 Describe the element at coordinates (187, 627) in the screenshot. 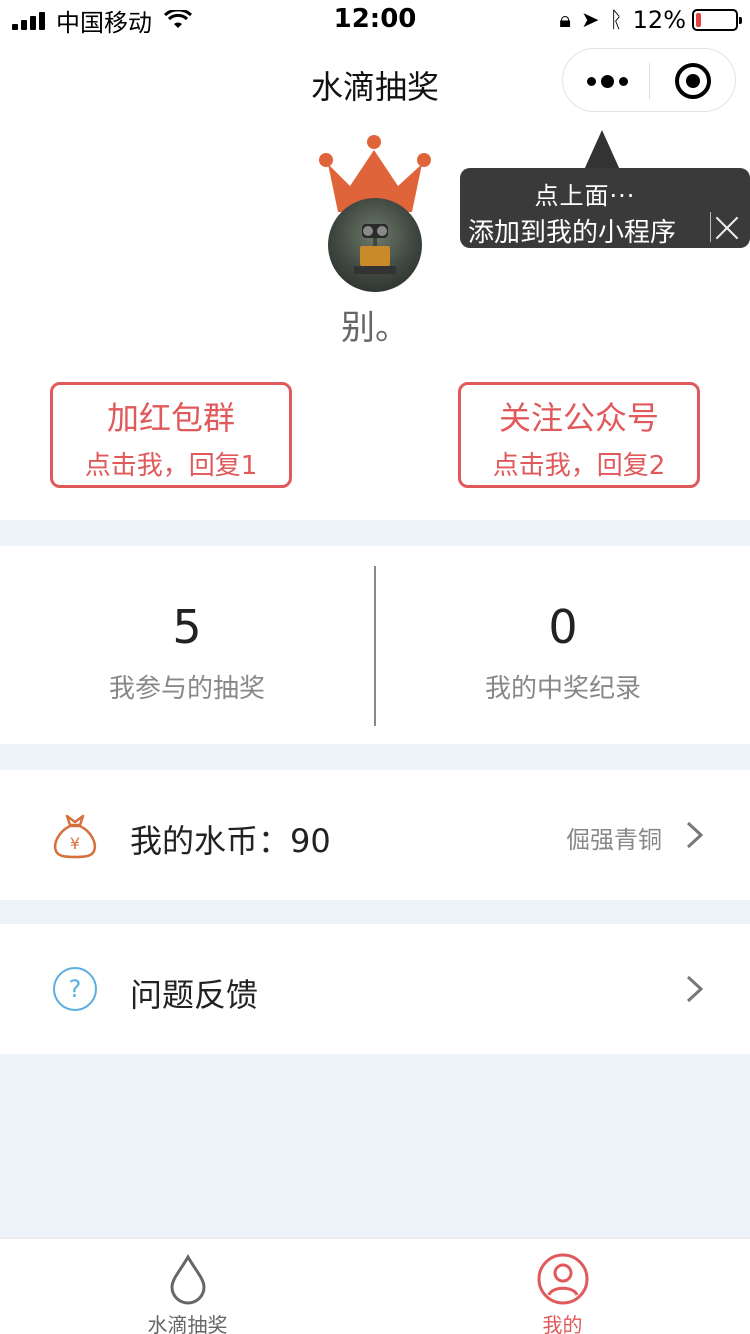

I see `participated-count: 5` at that location.